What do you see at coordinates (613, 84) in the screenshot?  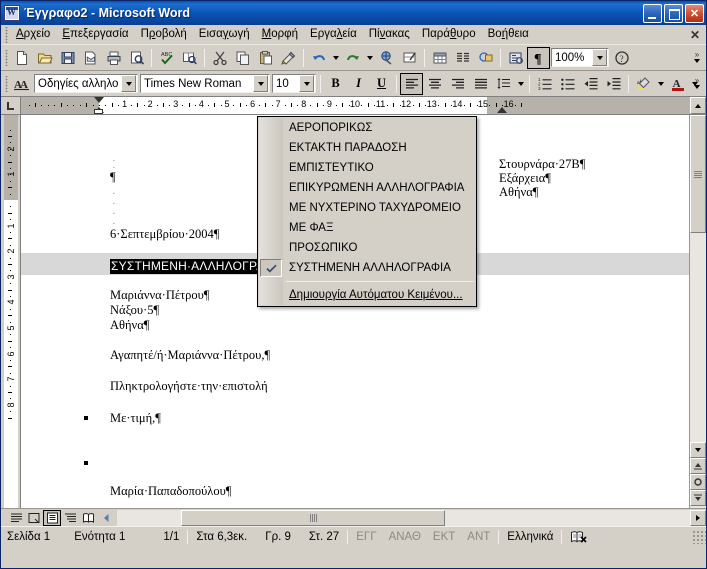 I see `increase-indent-icon` at bounding box center [613, 84].